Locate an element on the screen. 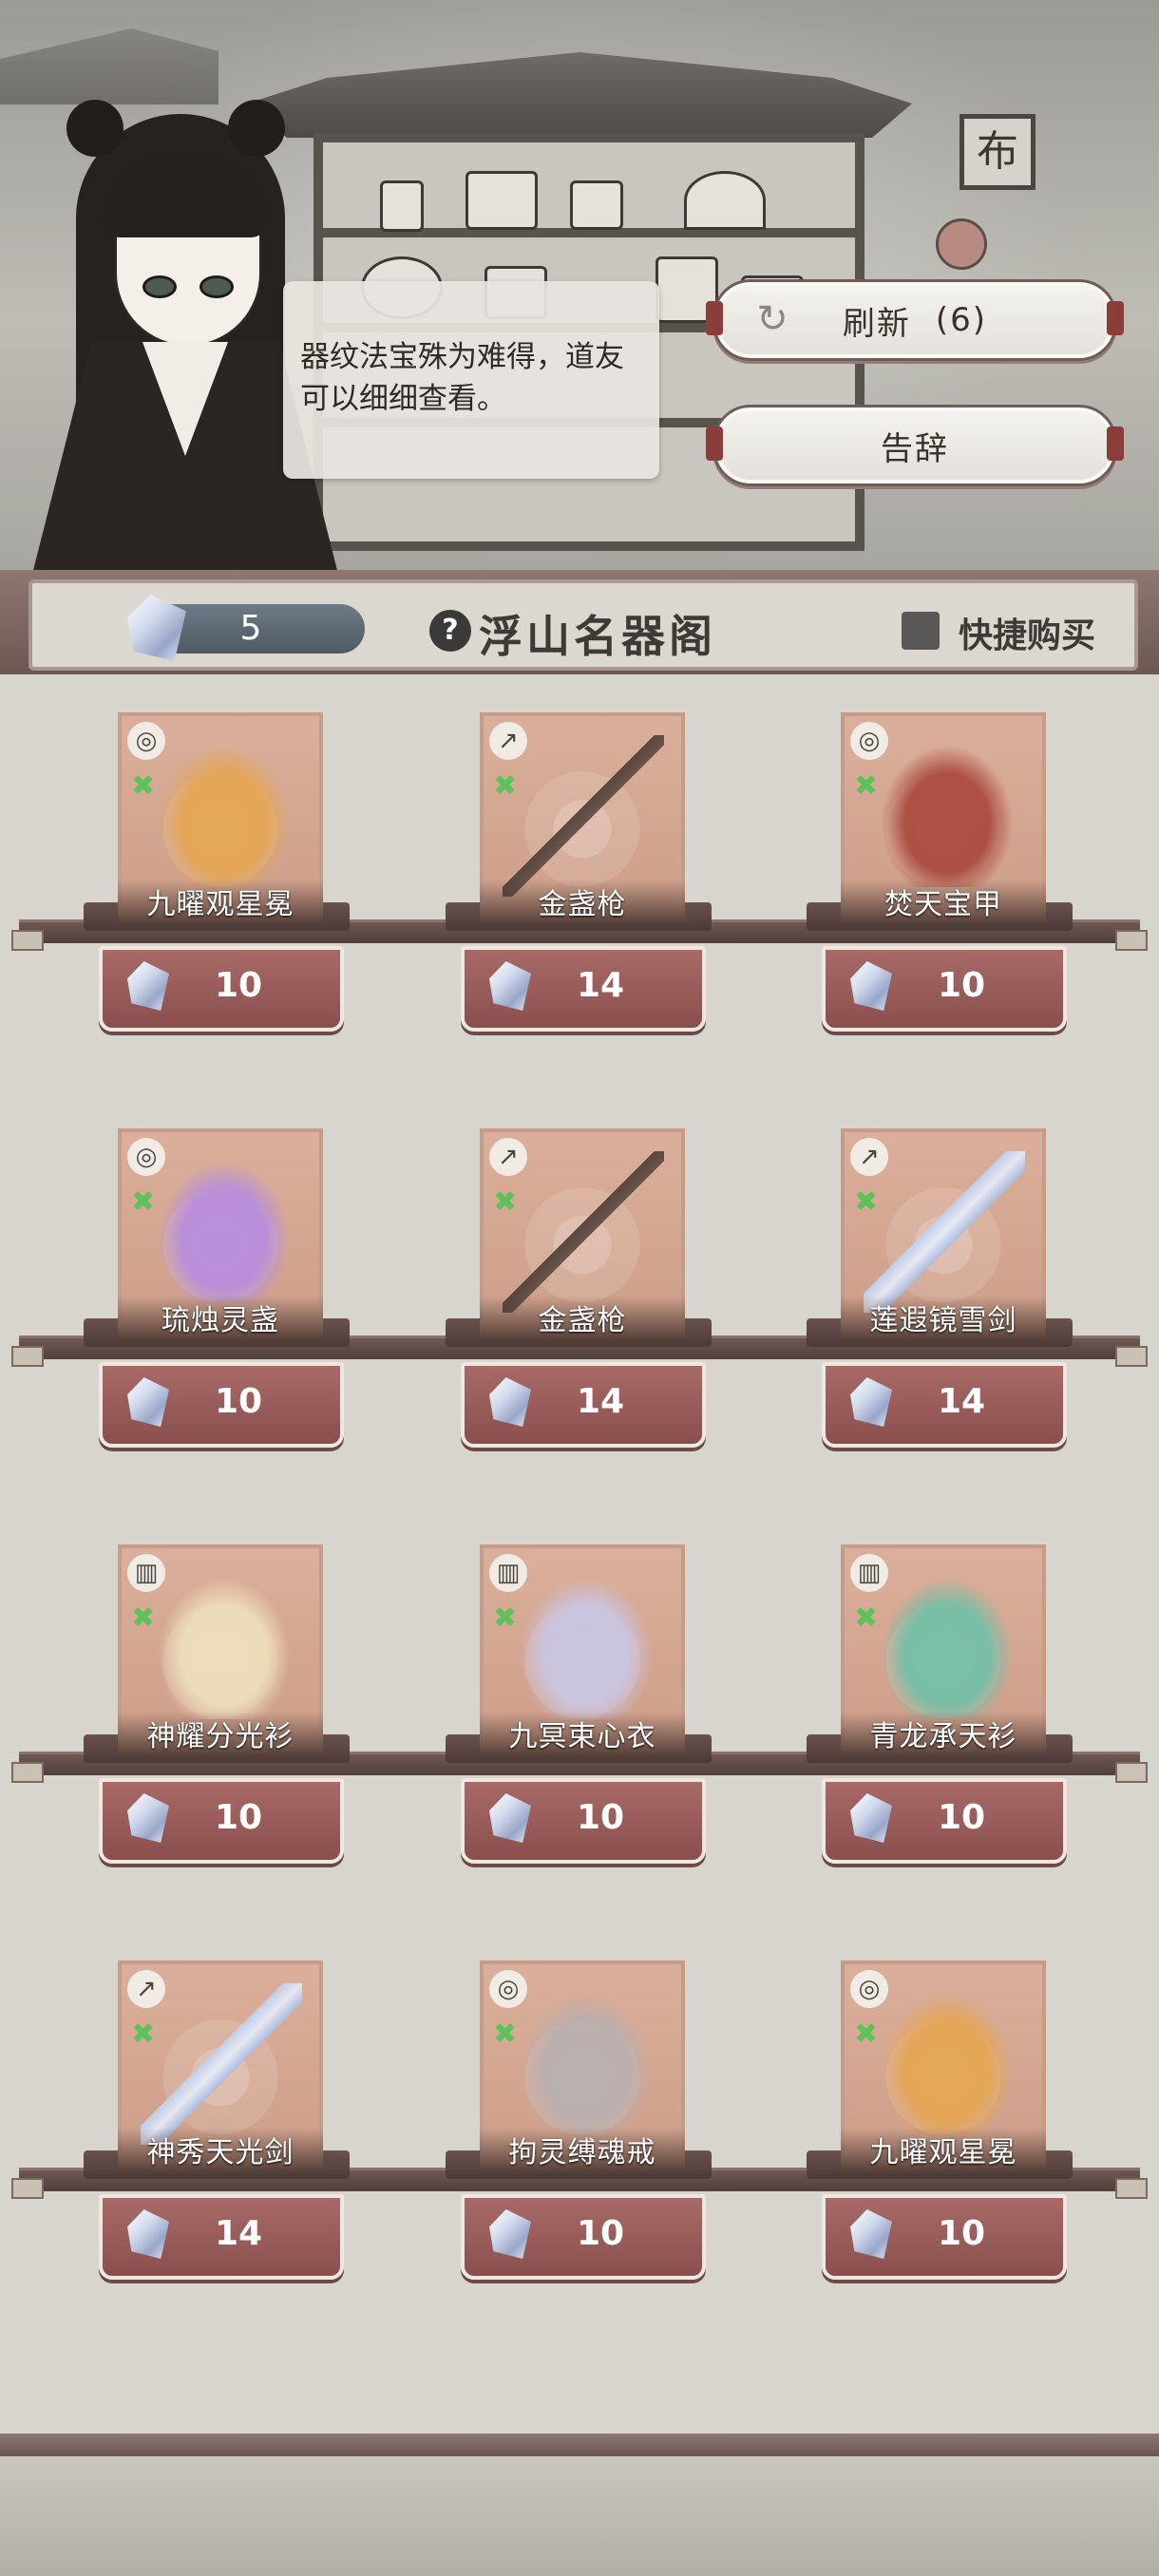 The height and width of the screenshot is (2576, 1159). item-card: ◎ ✖ 焚天宝甲 is located at coordinates (943, 818).